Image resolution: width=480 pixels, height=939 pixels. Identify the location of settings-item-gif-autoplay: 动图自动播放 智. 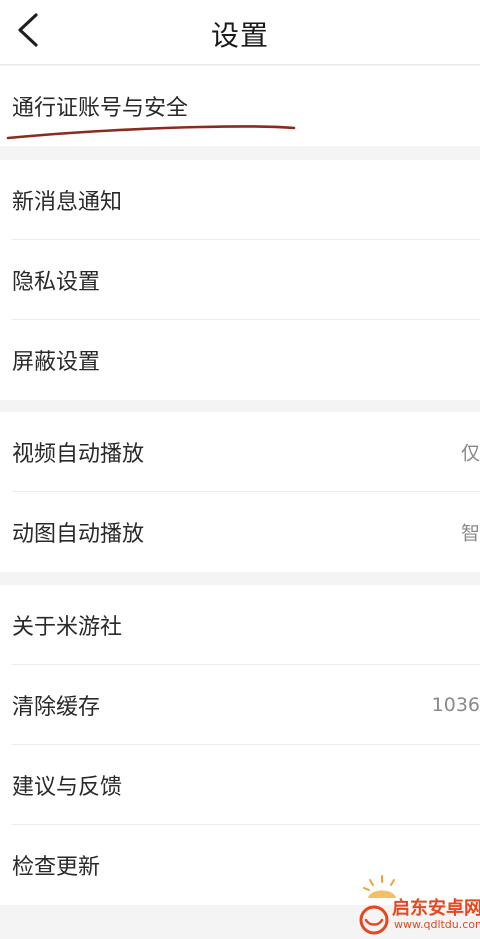
(240, 532).